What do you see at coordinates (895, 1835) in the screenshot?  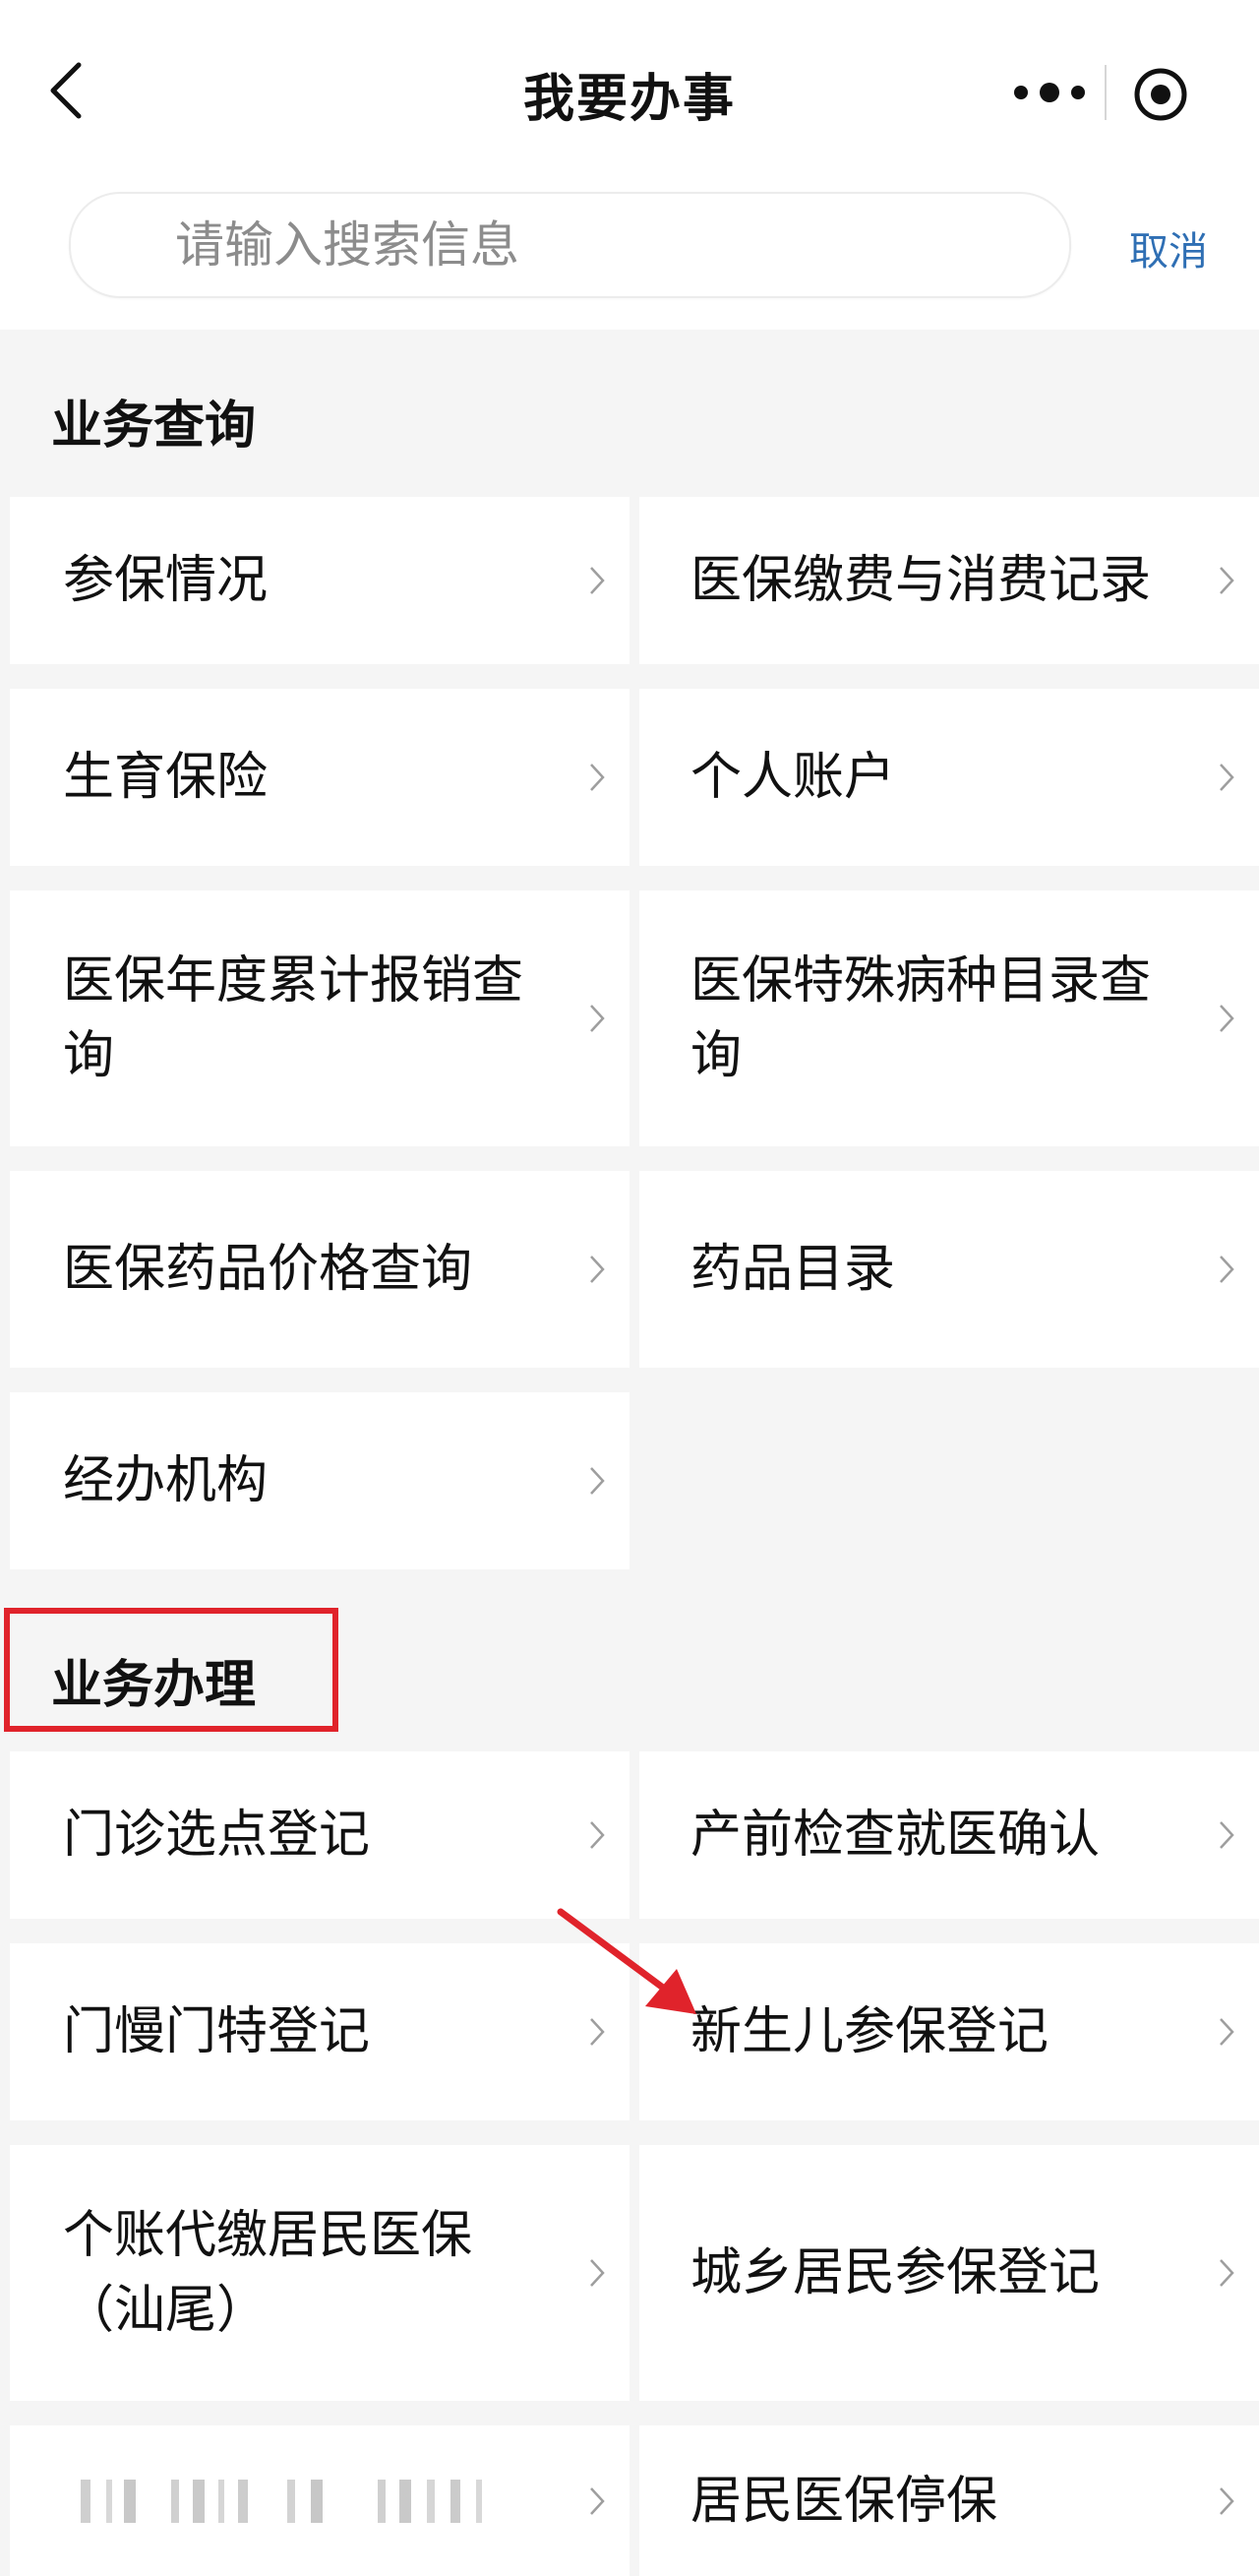 I see `service-item-label: 产前检查就医确认` at bounding box center [895, 1835].